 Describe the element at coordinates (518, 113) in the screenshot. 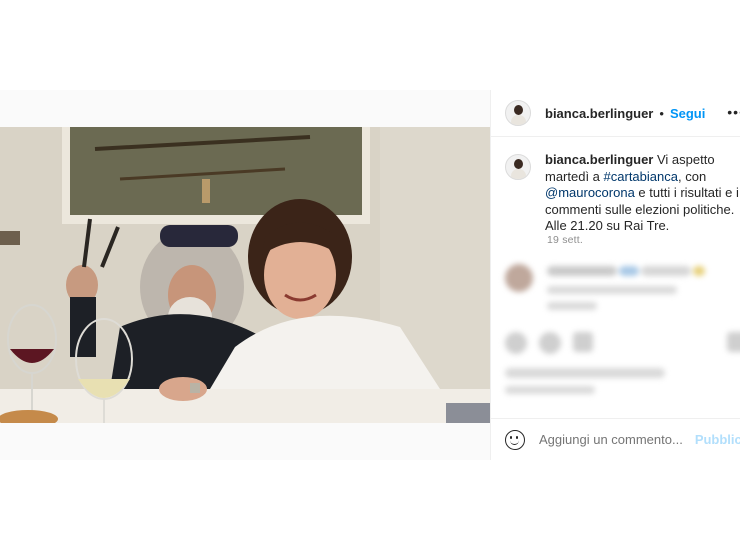

I see `avatar` at that location.